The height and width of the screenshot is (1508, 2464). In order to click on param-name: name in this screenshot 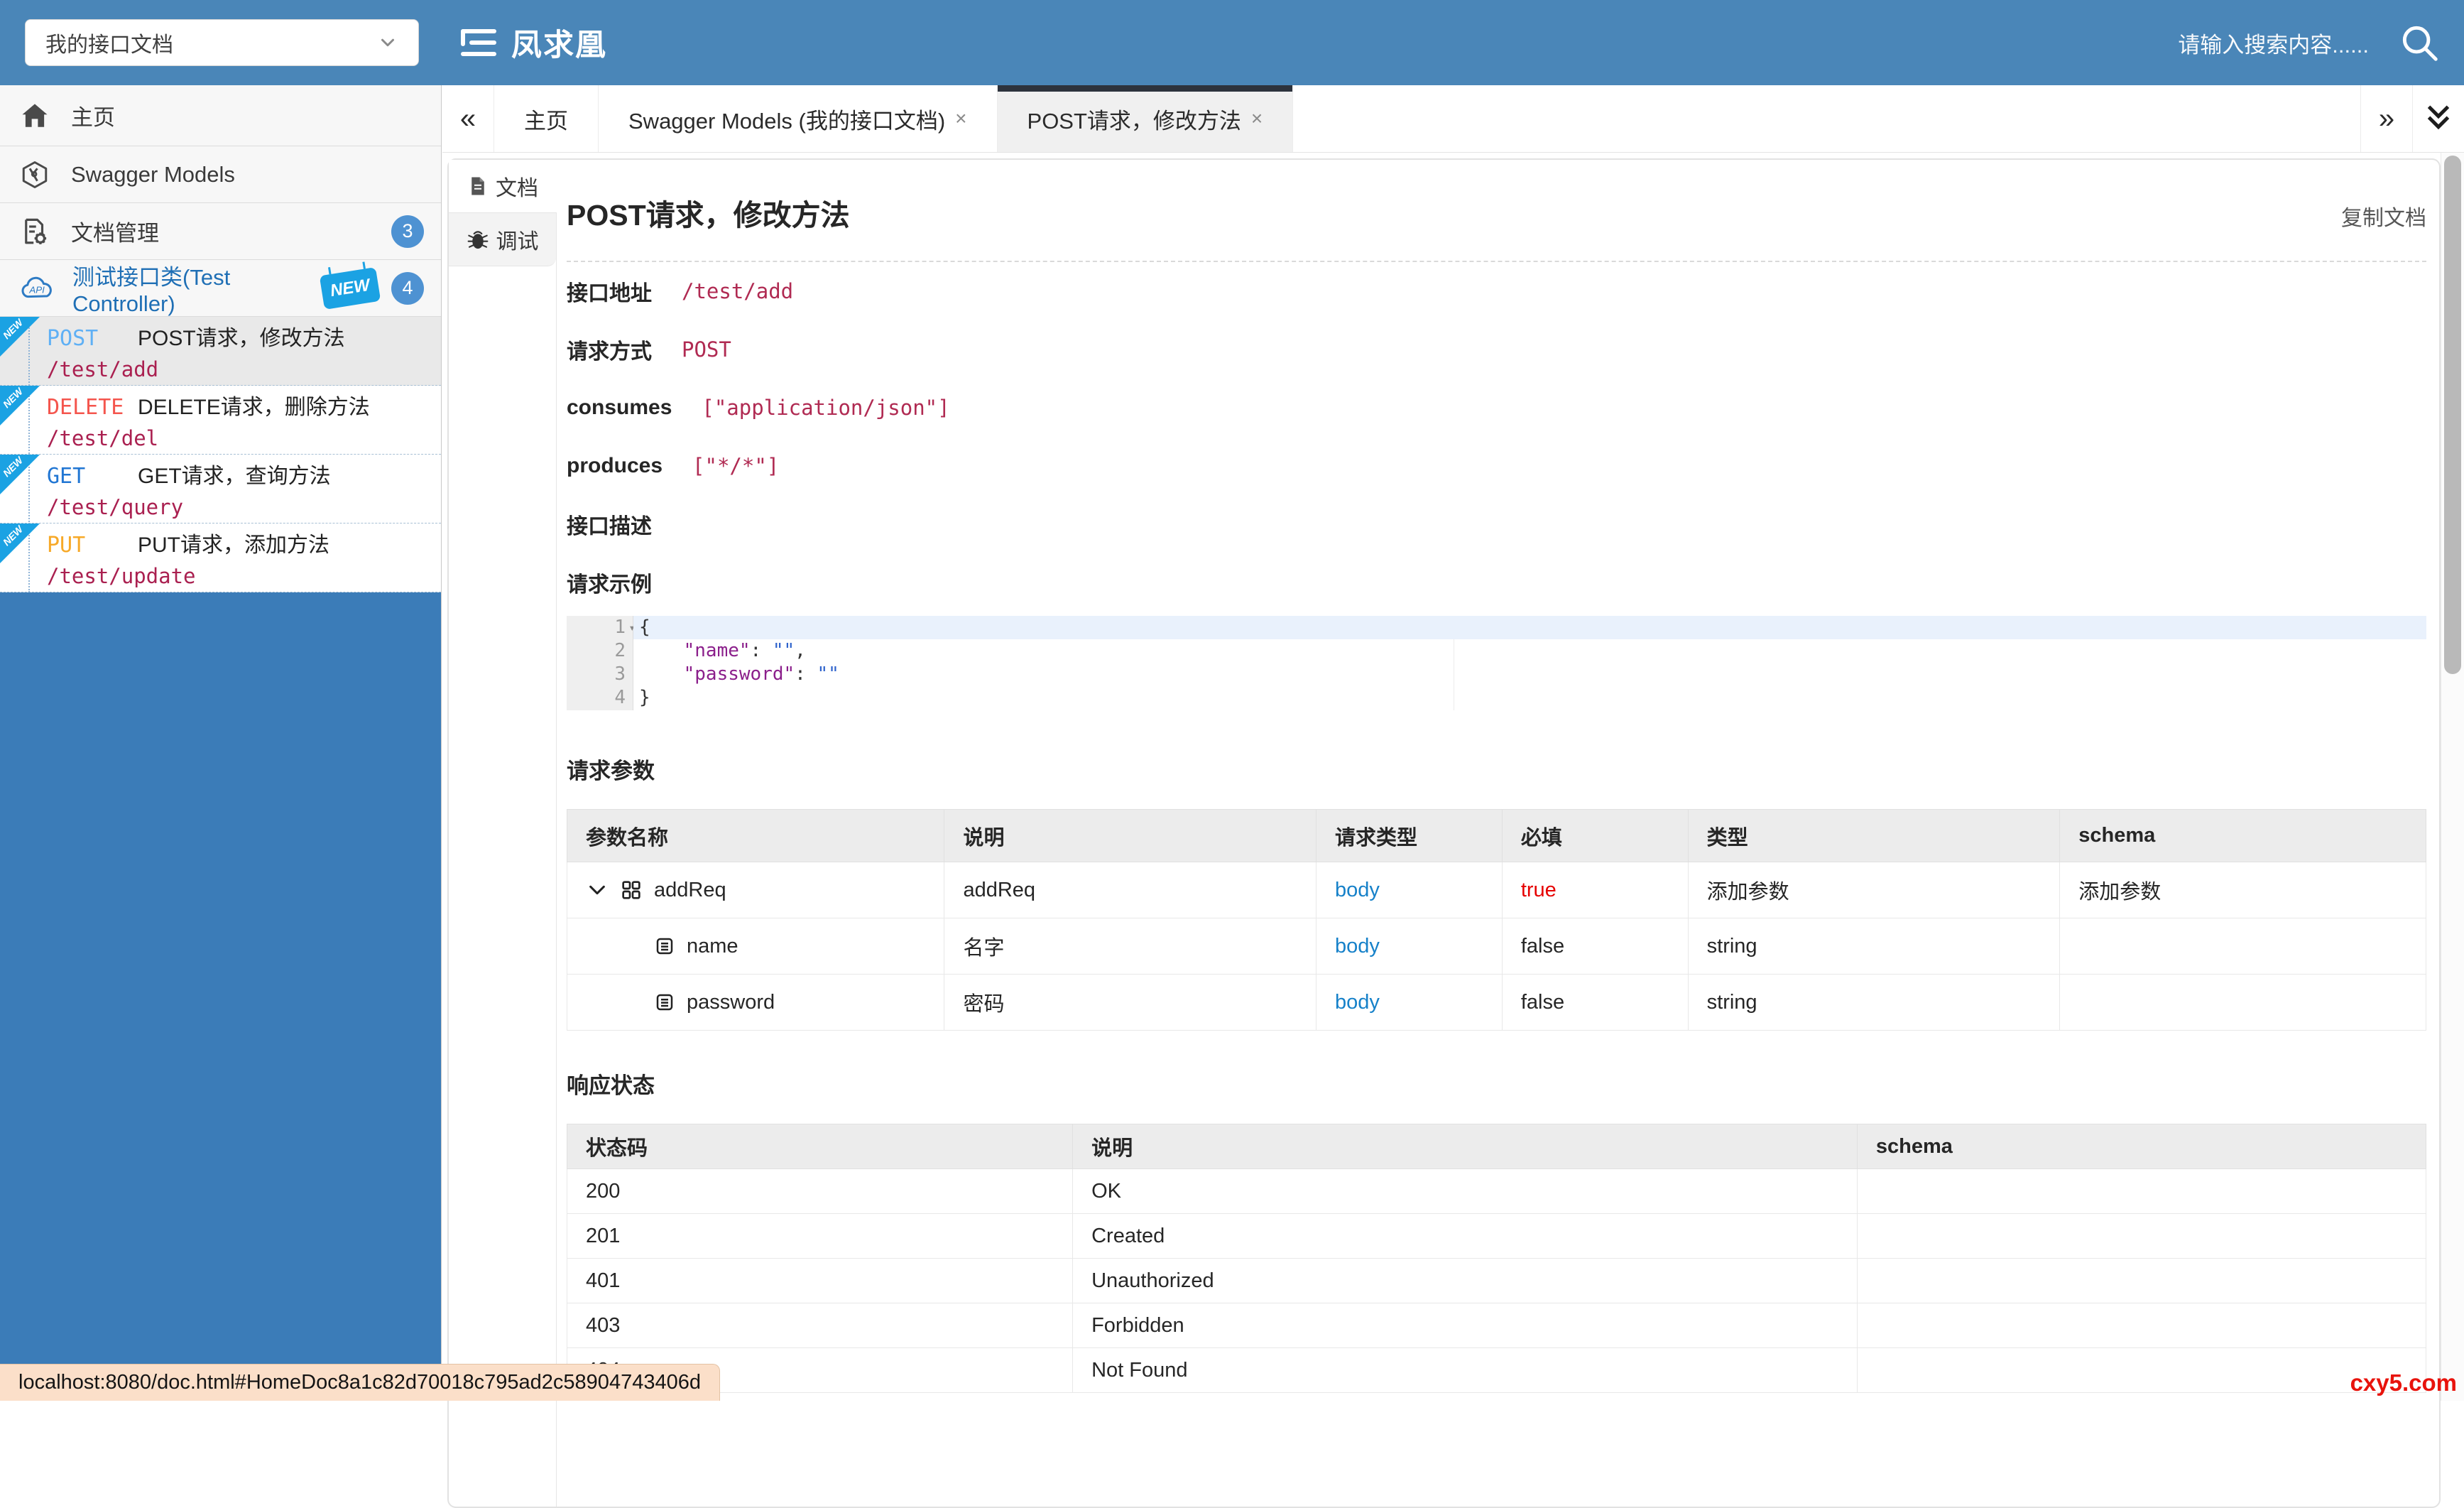, I will do `click(712, 946)`.